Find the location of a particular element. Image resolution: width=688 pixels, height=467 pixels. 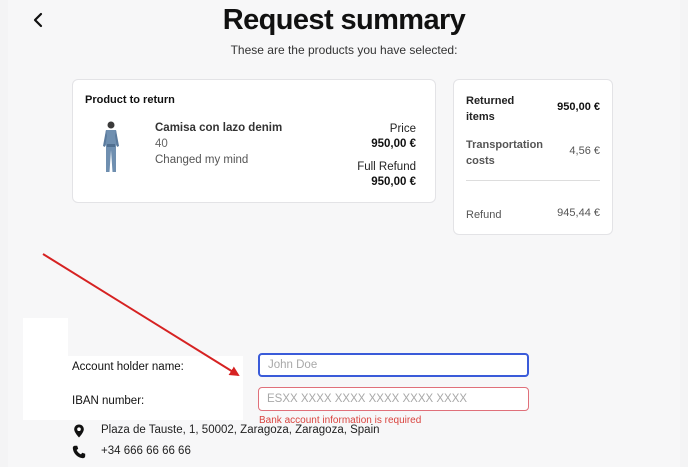

page-title: Request summary is located at coordinates (344, 20).